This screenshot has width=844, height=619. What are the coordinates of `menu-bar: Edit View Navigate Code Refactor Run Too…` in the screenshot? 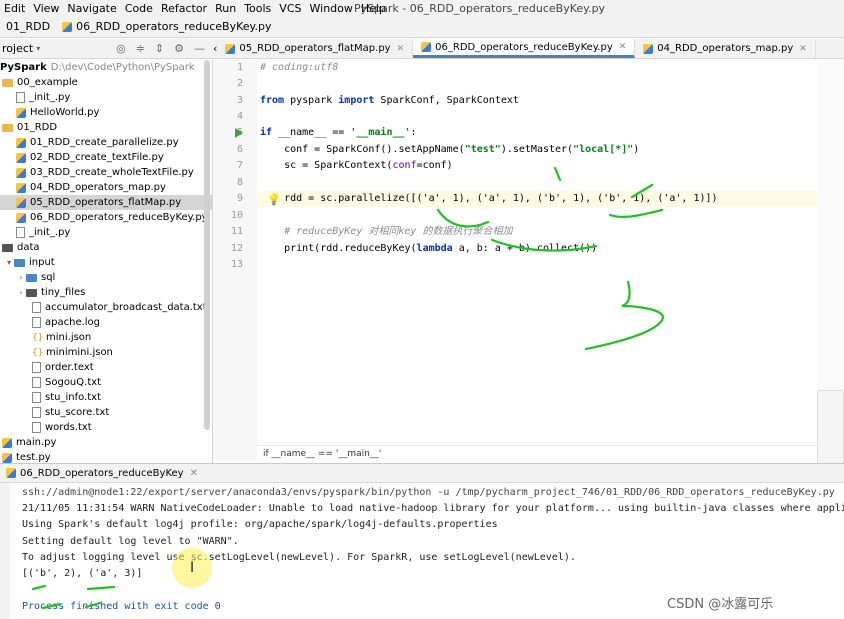 It's located at (422, 8).